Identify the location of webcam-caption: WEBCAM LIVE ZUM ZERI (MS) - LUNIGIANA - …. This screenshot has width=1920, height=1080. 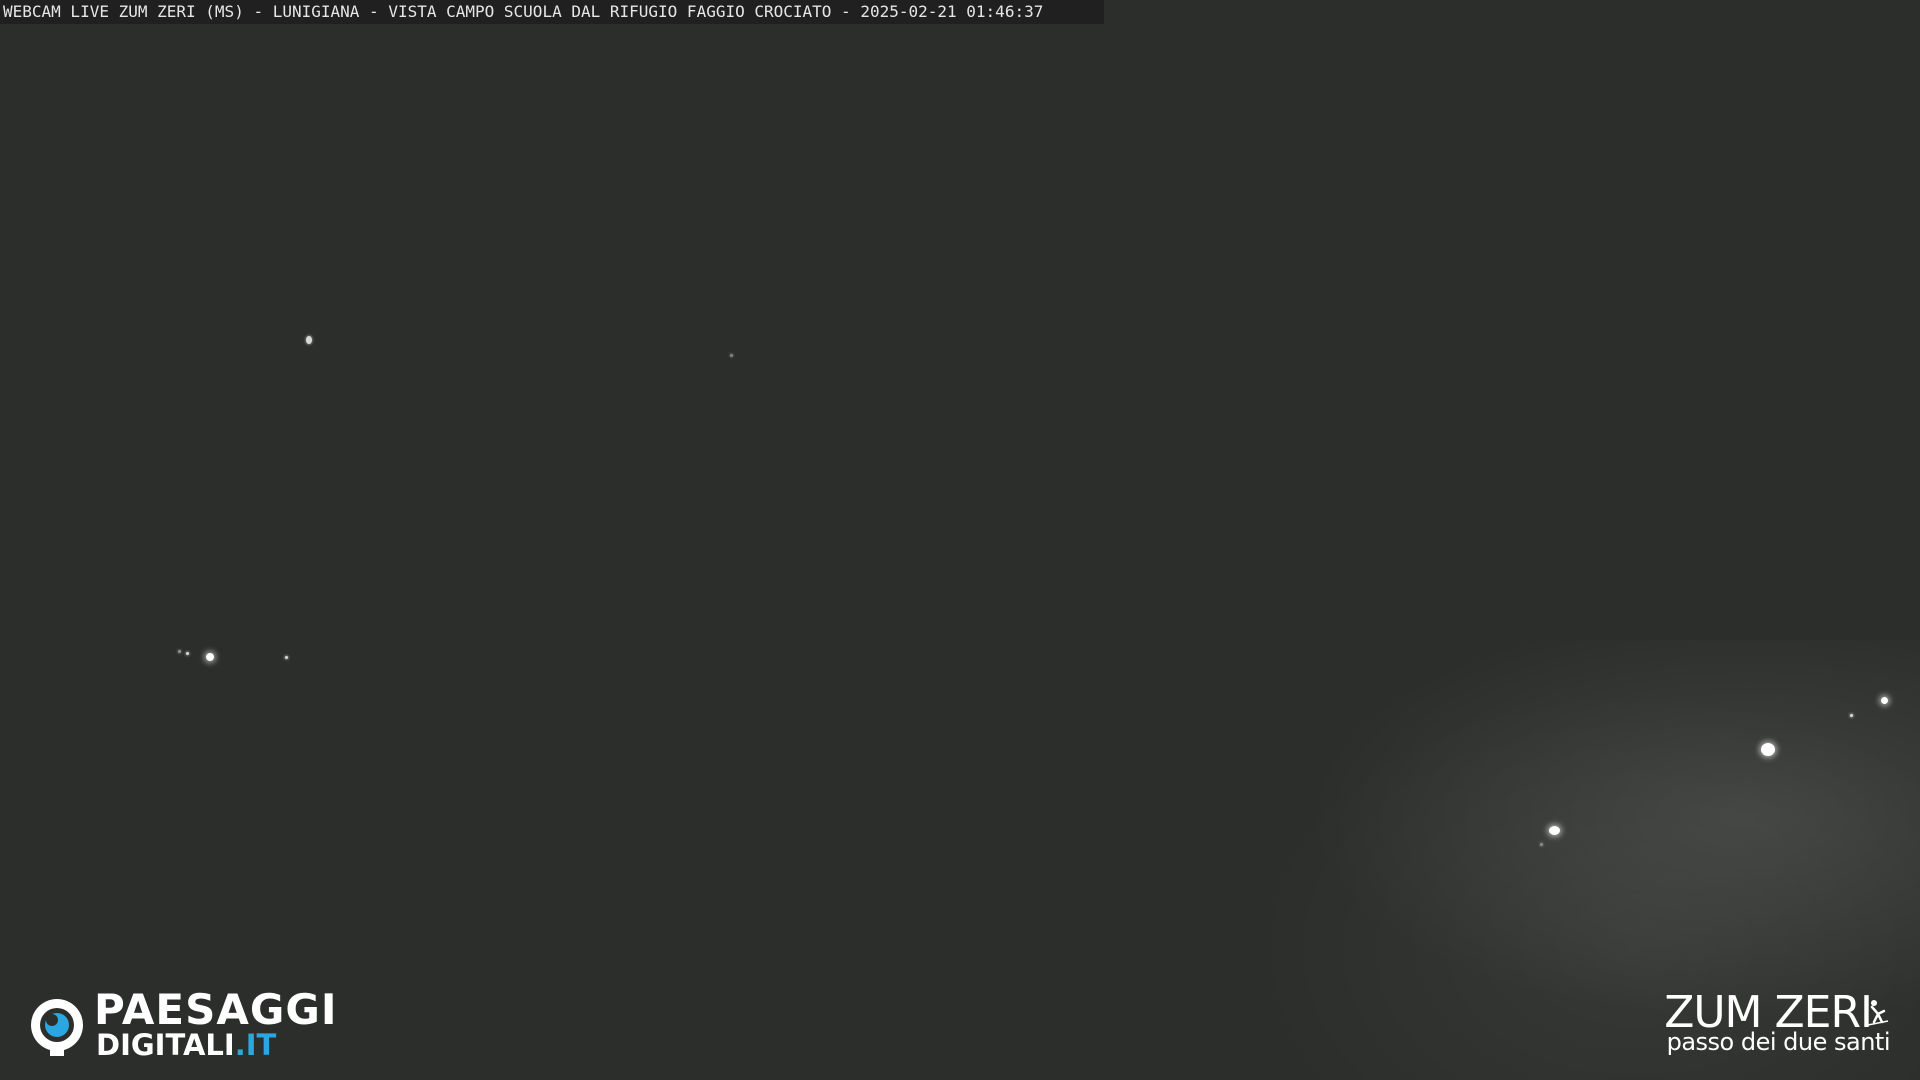
(552, 12).